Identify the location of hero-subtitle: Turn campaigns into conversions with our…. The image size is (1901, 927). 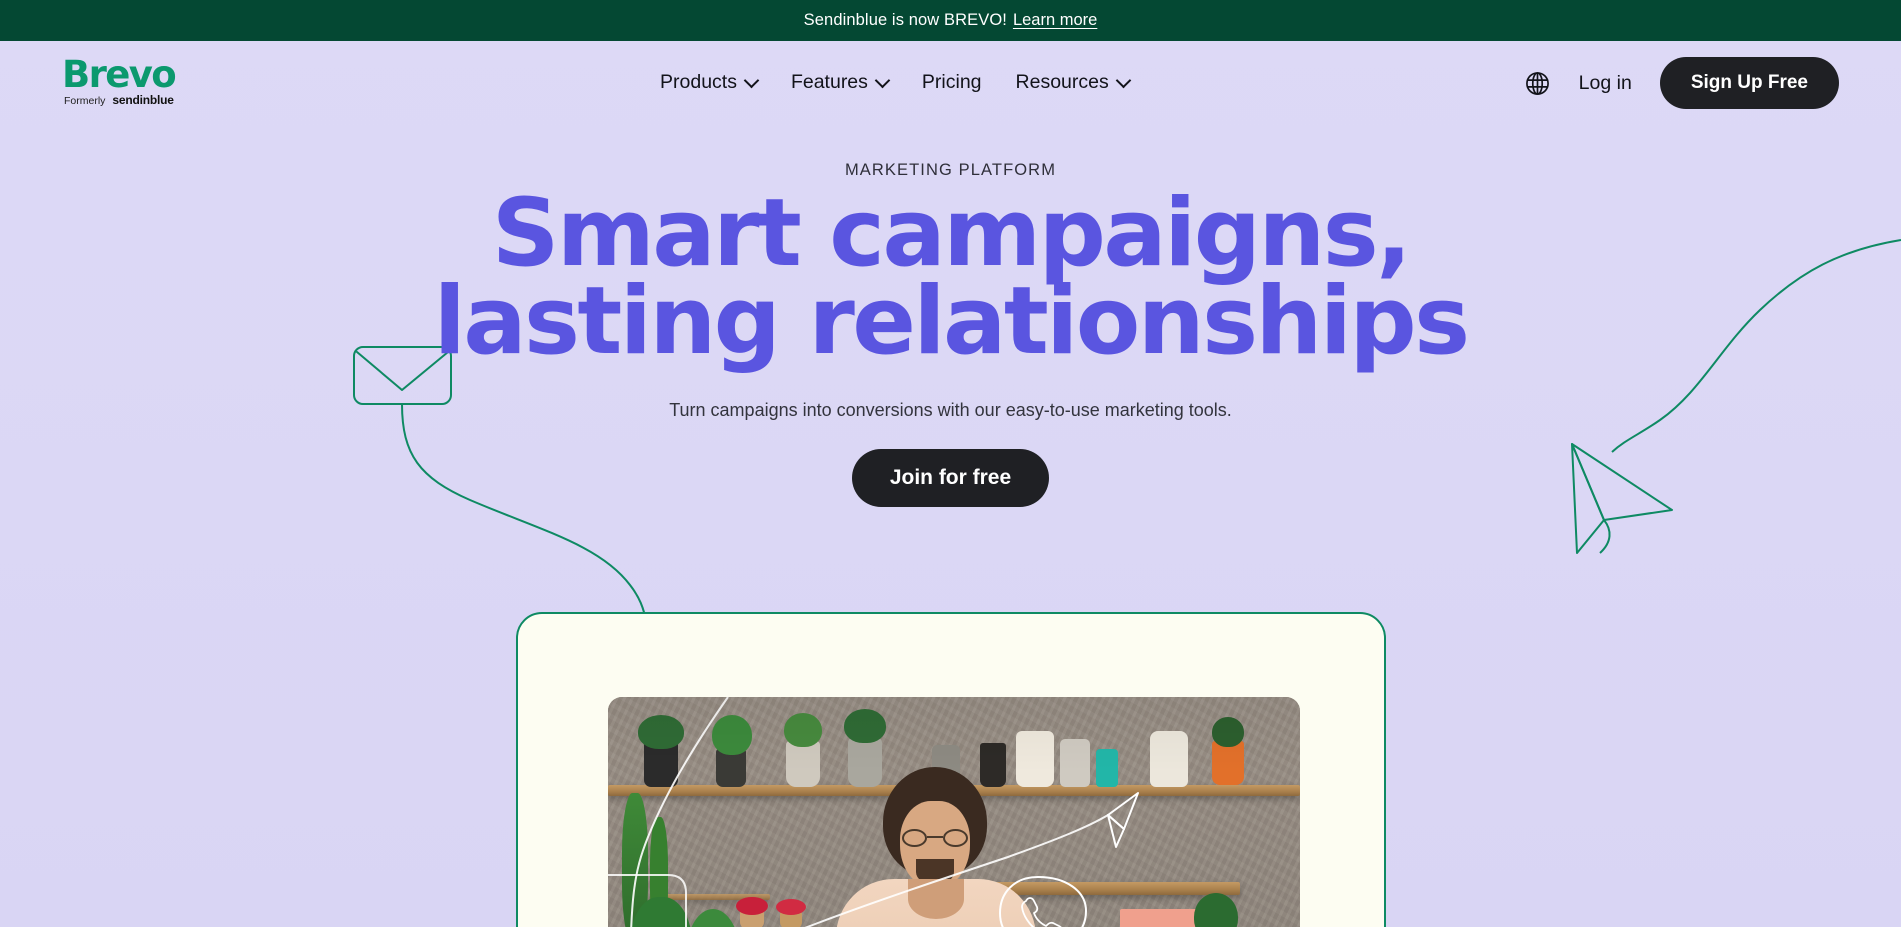
(950, 410).